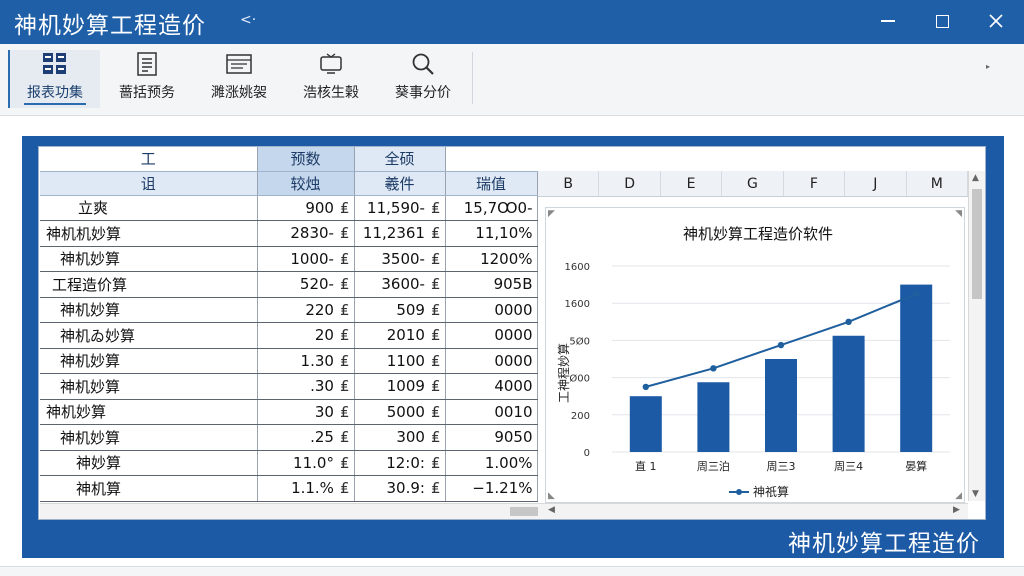  Describe the element at coordinates (491, 208) in the screenshot. I see `value-cell: 15,7Ꝏ0-` at that location.